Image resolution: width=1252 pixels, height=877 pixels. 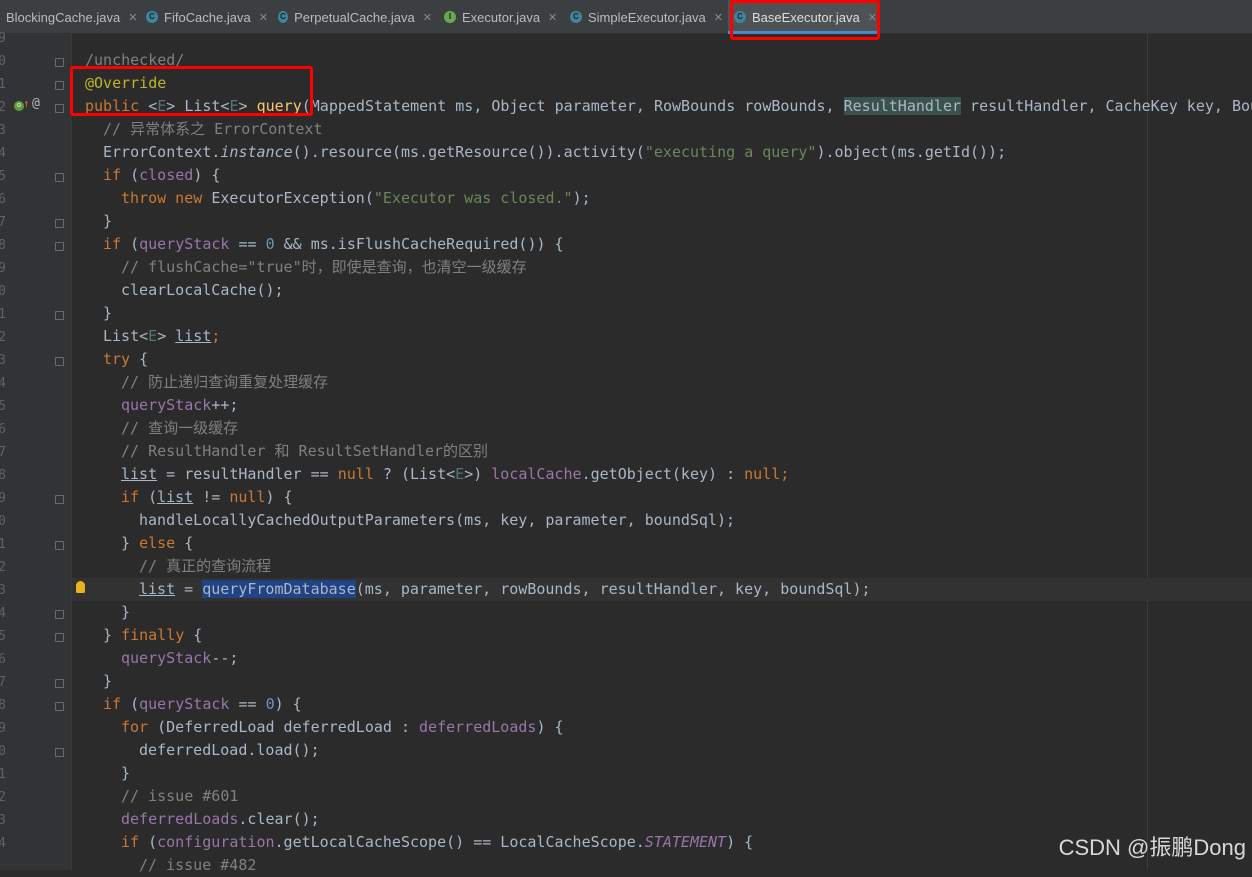 What do you see at coordinates (36, 103) in the screenshot?
I see `override-at-icon: @` at bounding box center [36, 103].